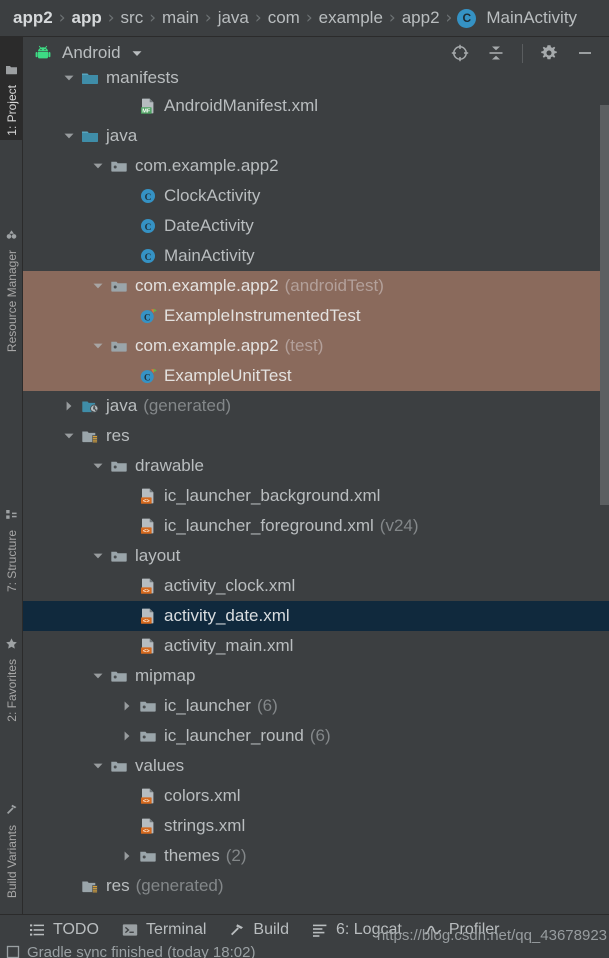 Image resolution: width=609 pixels, height=958 pixels. Describe the element at coordinates (163, 930) in the screenshot. I see `bottom-tab-terminal: Terminal` at that location.